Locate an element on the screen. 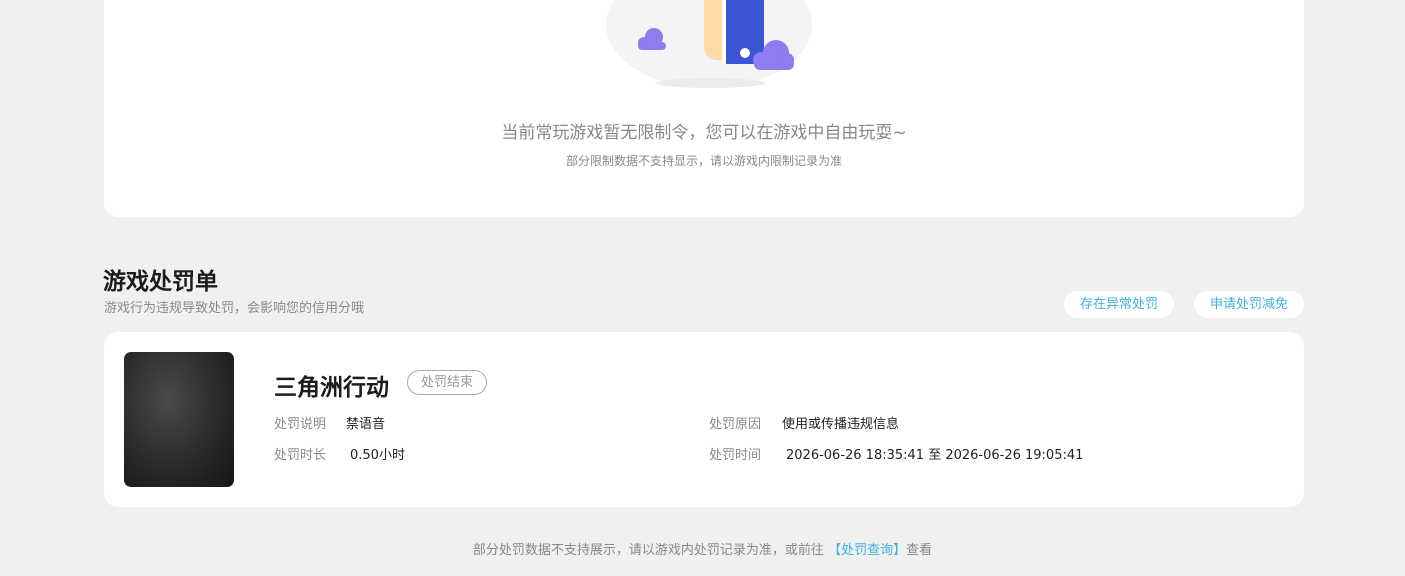 This screenshot has width=1405, height=576. status-badge: 处罚结束 is located at coordinates (447, 382).